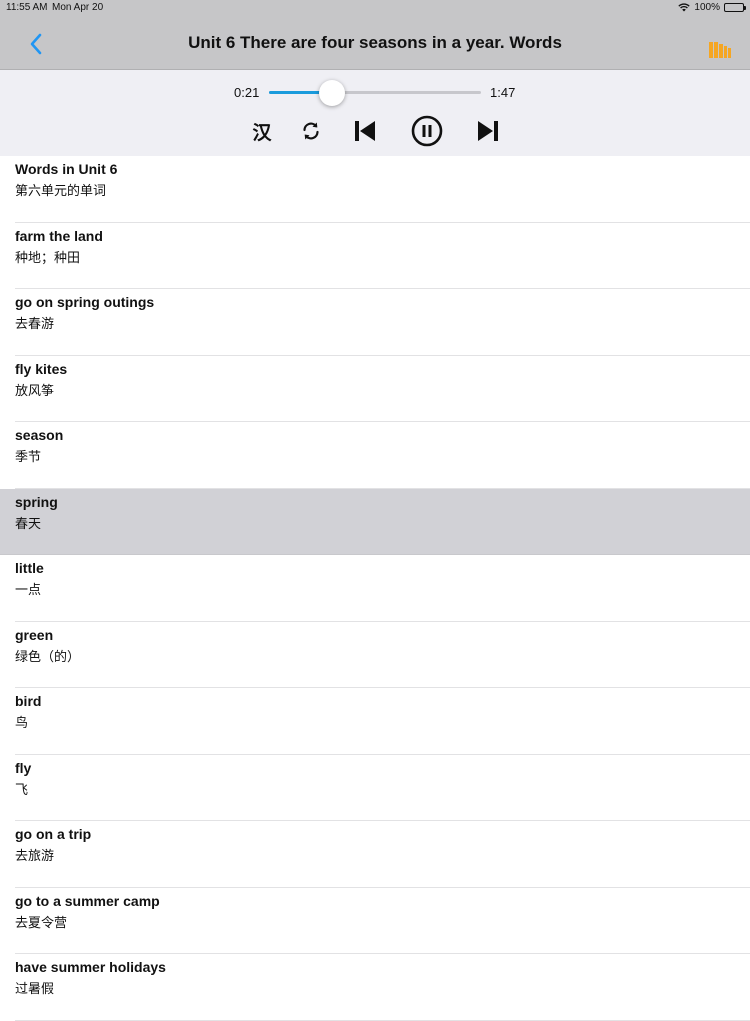  What do you see at coordinates (735, 7) in the screenshot?
I see `battery-icon` at bounding box center [735, 7].